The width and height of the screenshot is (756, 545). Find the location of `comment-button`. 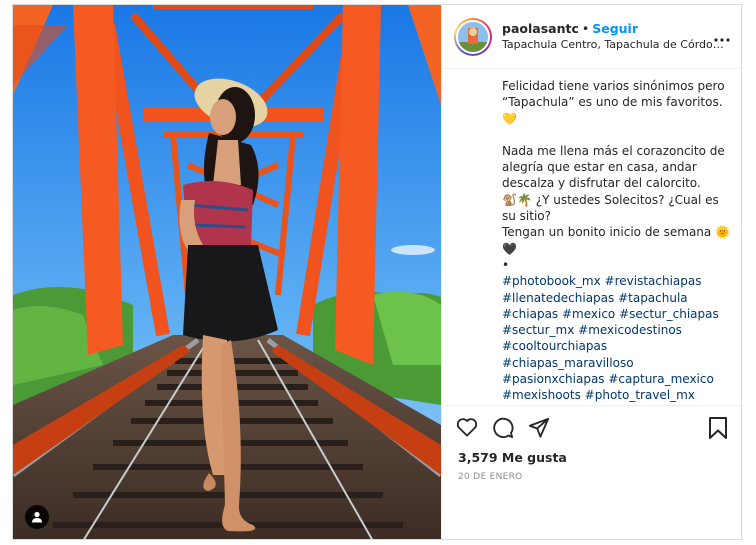

comment-button is located at coordinates (503, 430).